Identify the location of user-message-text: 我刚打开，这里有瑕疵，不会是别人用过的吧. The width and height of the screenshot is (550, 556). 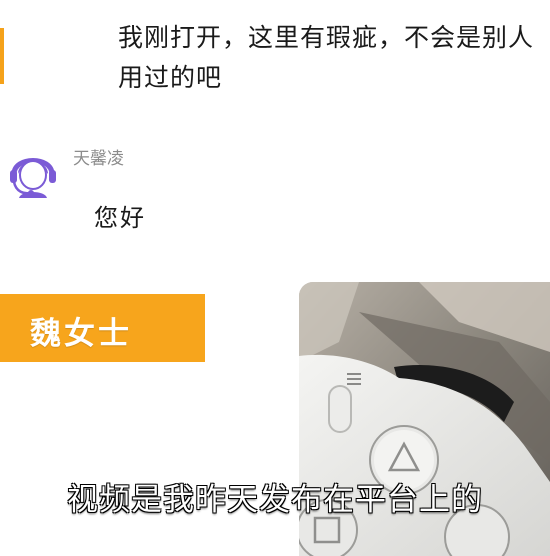
(326, 57).